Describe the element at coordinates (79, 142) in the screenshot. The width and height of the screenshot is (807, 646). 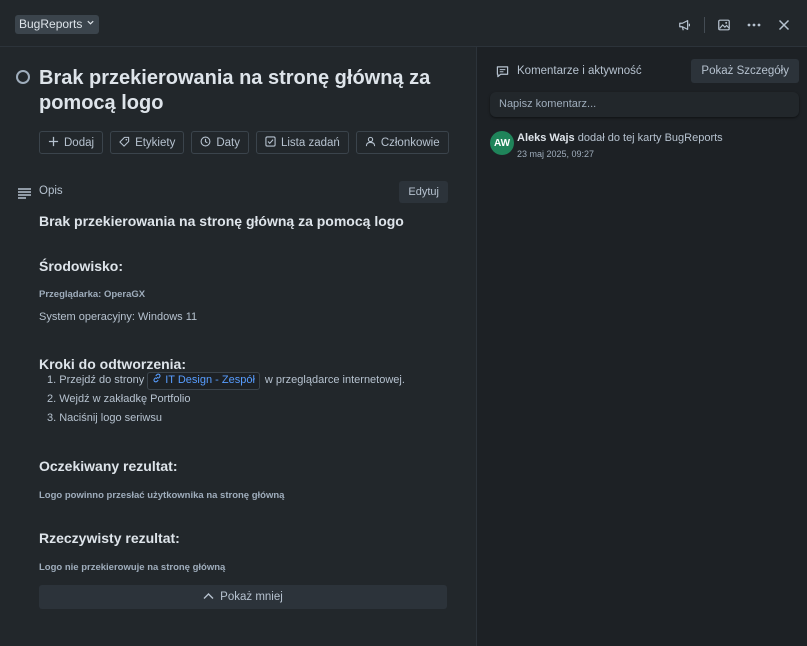
I see `add-label: Dodaj` at that location.